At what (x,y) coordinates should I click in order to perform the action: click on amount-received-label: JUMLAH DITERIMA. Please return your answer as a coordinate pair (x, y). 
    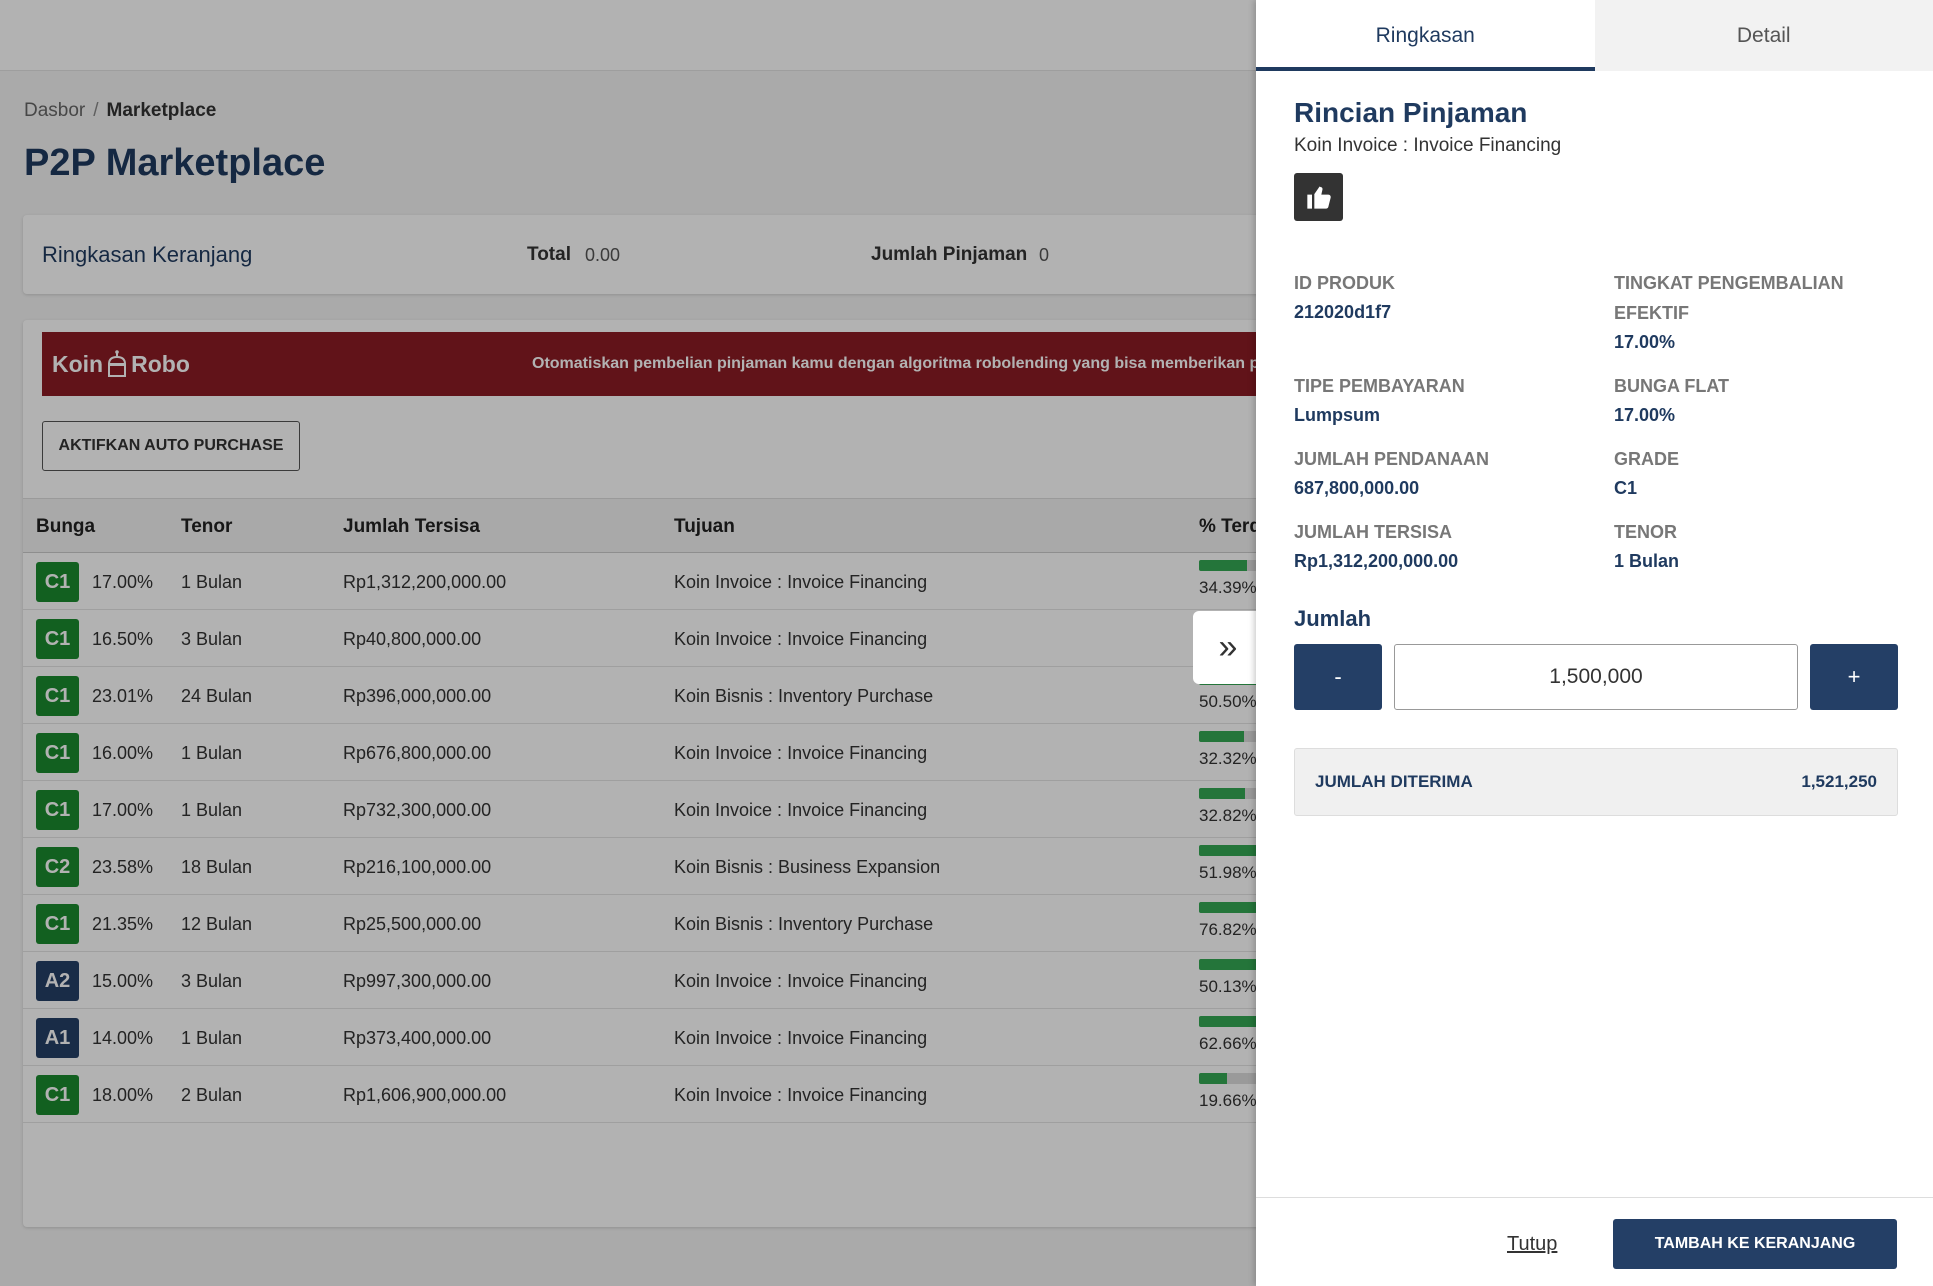
    Looking at the image, I should click on (1394, 781).